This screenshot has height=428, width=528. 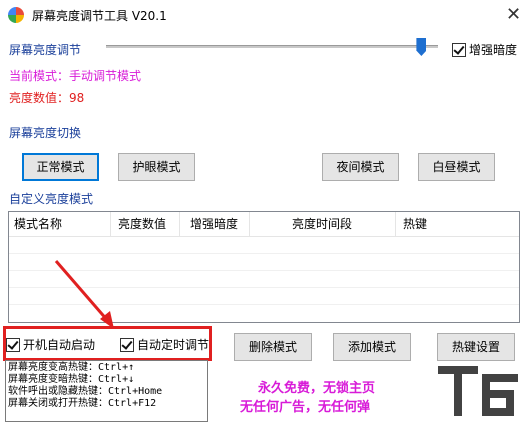 I want to click on current-mode-text: 当前模式：手动调节模式, so click(x=75, y=76).